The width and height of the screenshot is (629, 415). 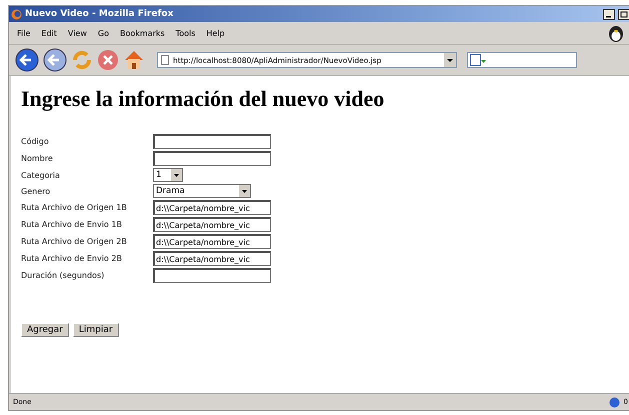 I want to click on field-label: Ruta Archivo de Origen 1B, so click(x=74, y=207).